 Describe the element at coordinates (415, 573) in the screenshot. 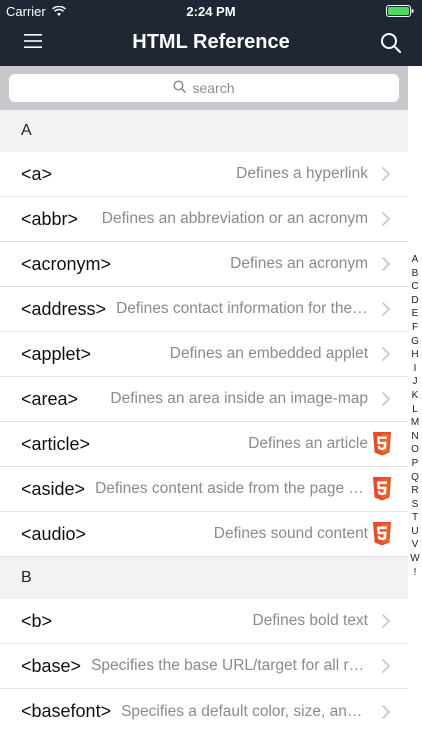

I see `index-letter: !` at that location.